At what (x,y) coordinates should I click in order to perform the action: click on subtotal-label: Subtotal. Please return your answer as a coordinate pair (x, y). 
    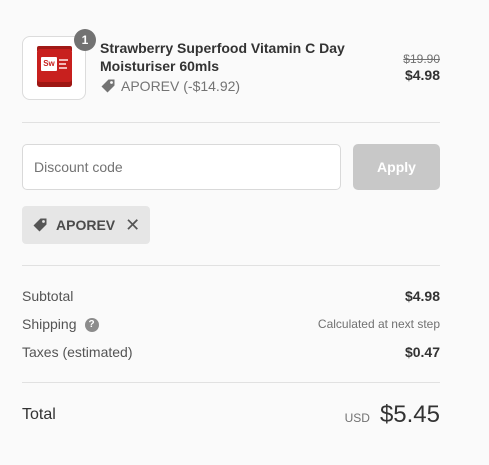
    Looking at the image, I should click on (48, 296).